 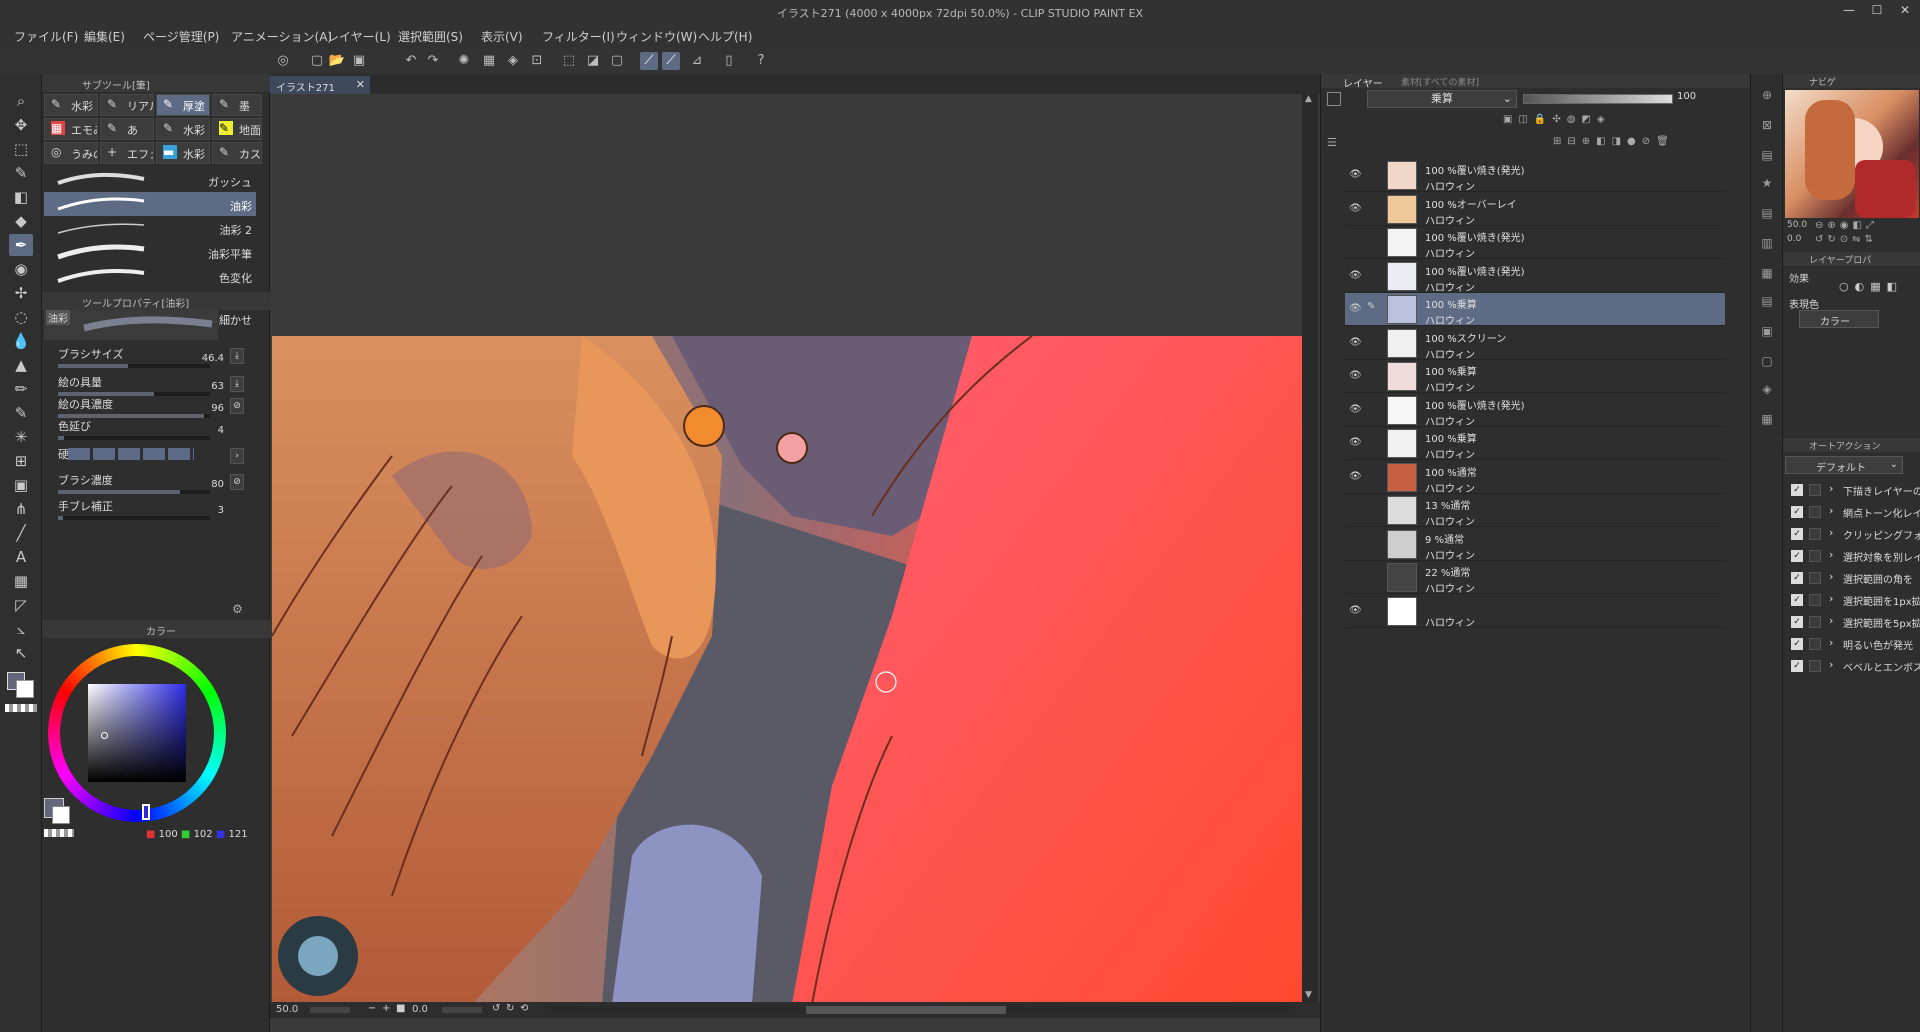 What do you see at coordinates (46, 36) in the screenshot?
I see `menu-file: ファイル(F)` at bounding box center [46, 36].